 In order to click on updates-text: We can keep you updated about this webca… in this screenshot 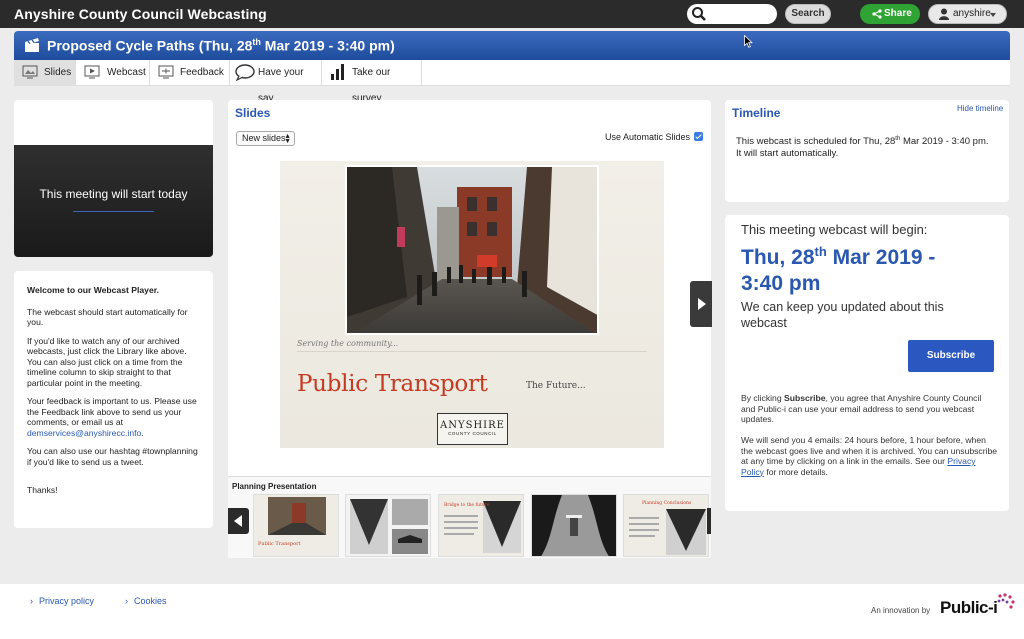, I will do `click(842, 315)`.